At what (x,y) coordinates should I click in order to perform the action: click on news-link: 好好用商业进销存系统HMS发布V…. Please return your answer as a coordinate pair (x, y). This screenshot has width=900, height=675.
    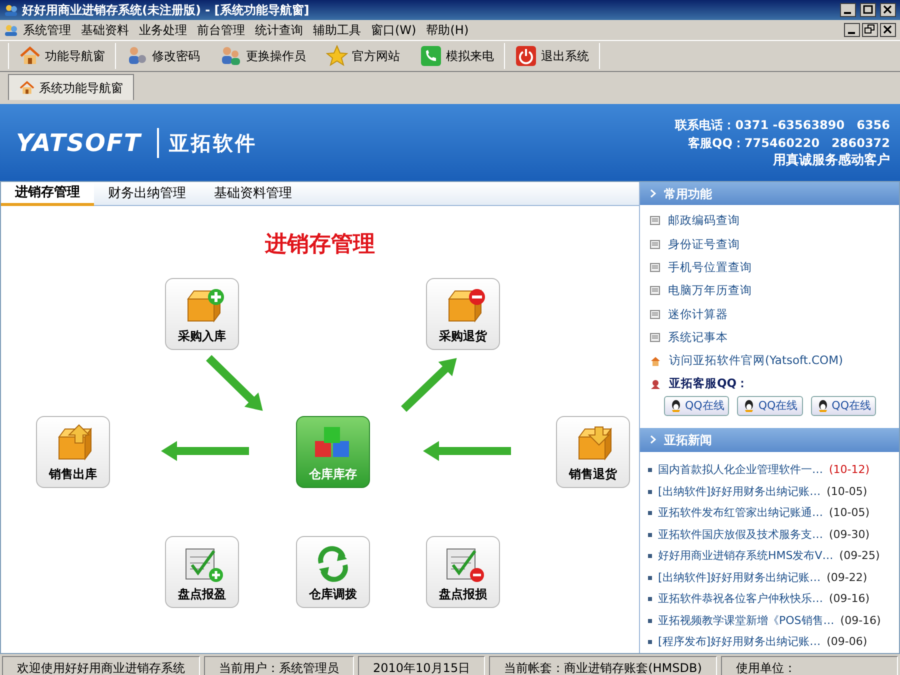
    Looking at the image, I should click on (746, 556).